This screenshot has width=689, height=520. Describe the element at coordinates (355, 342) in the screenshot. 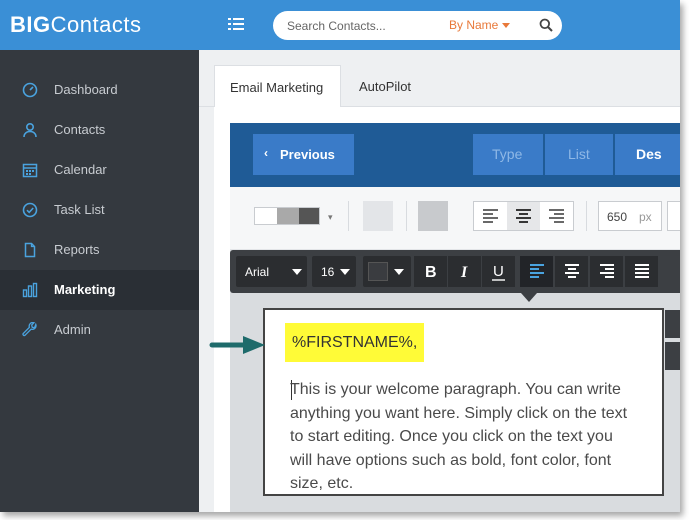

I see `merge-field: %FIRSTNAME%,` at that location.